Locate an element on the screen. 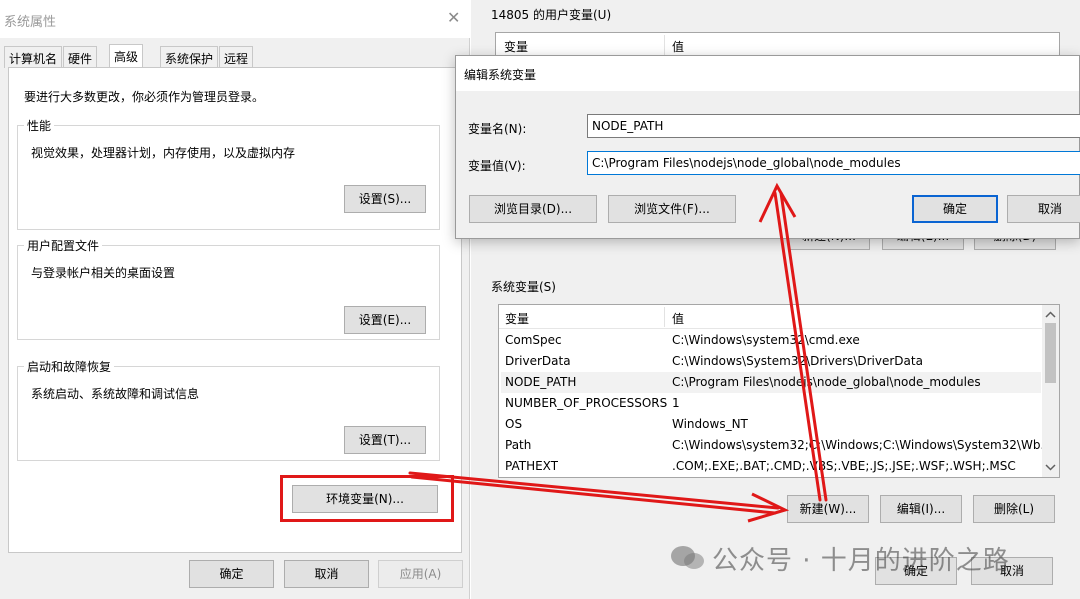 The image size is (1080, 599). arrow-to-value-field is located at coordinates (797, 346).